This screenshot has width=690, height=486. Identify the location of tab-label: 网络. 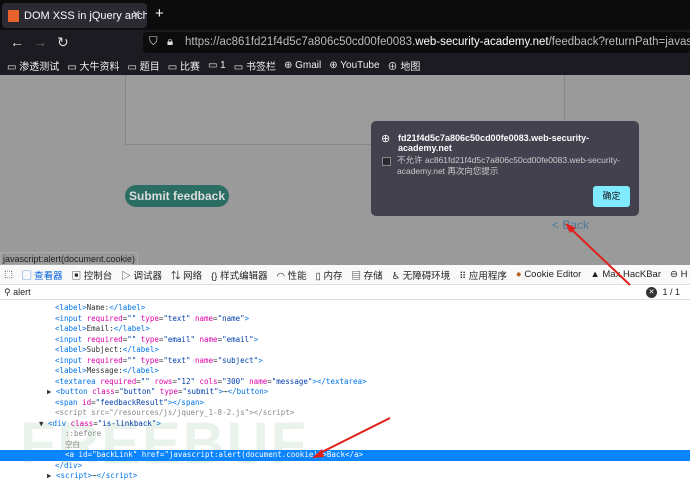
(193, 276).